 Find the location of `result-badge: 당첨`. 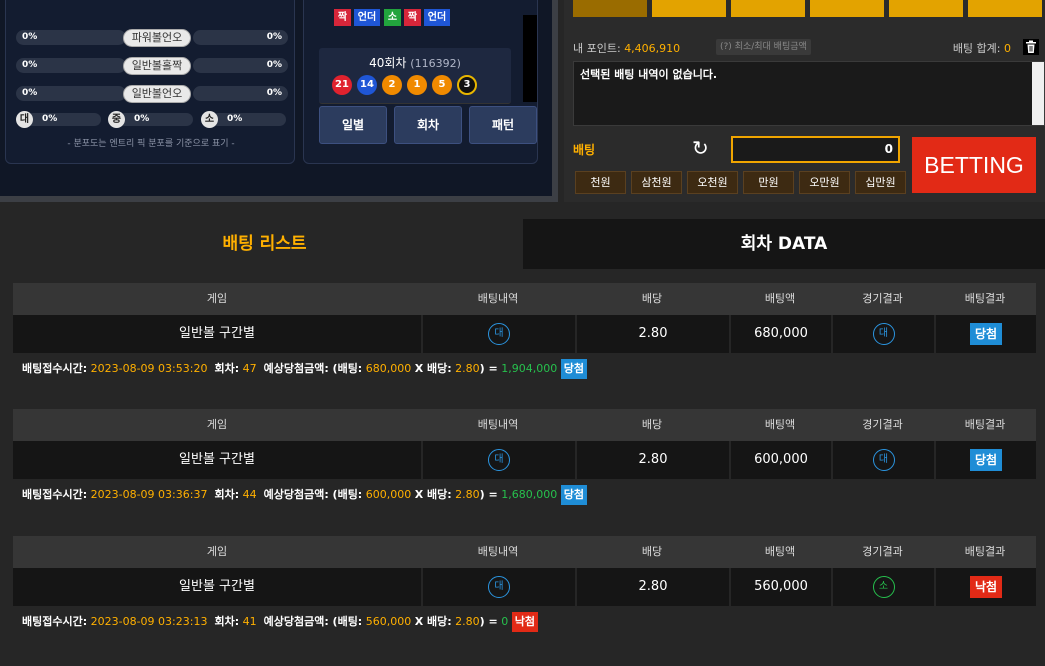

result-badge: 당첨 is located at coordinates (986, 333).